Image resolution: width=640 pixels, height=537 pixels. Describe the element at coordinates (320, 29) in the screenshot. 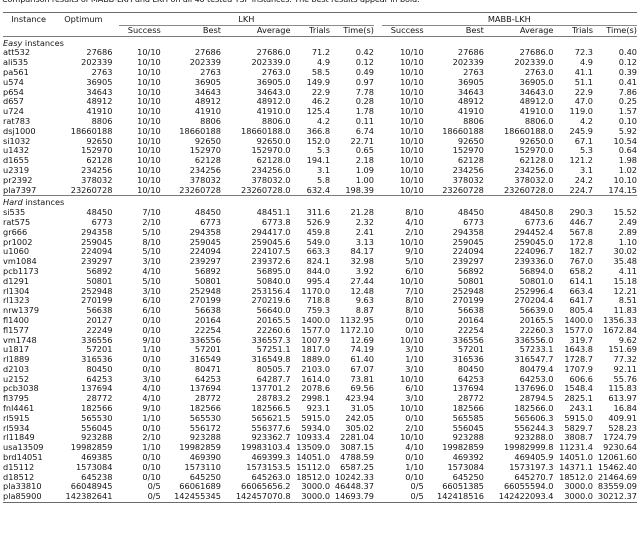

I see `header-lkh-trials: Trials` at that location.